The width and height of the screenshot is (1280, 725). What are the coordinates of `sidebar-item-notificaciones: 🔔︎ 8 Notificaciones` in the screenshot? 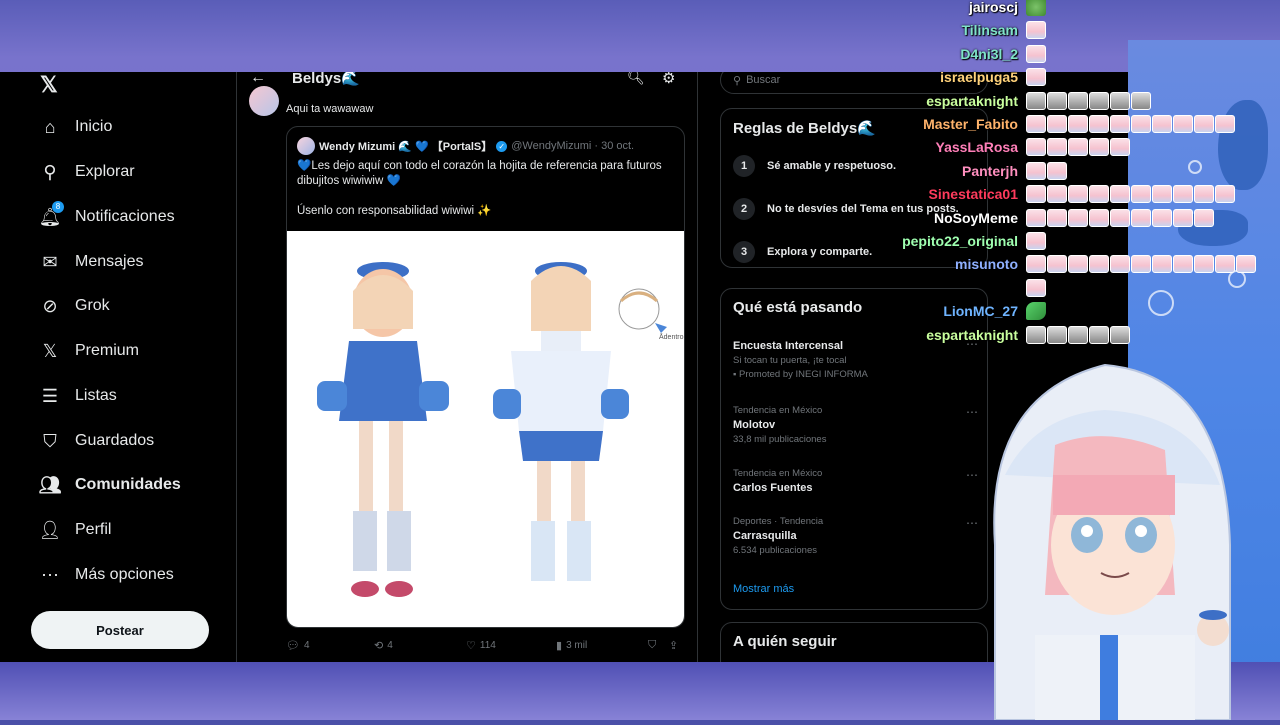 It's located at (106, 216).